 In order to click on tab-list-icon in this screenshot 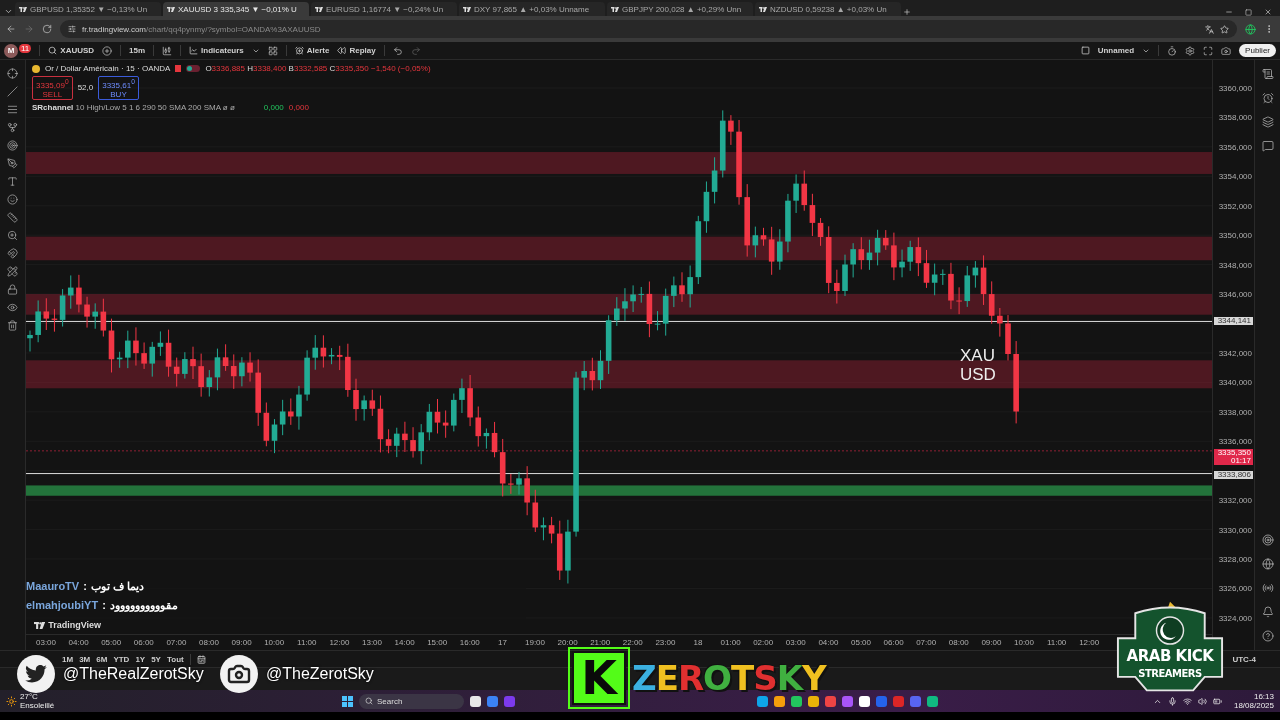, I will do `click(8, 11)`.